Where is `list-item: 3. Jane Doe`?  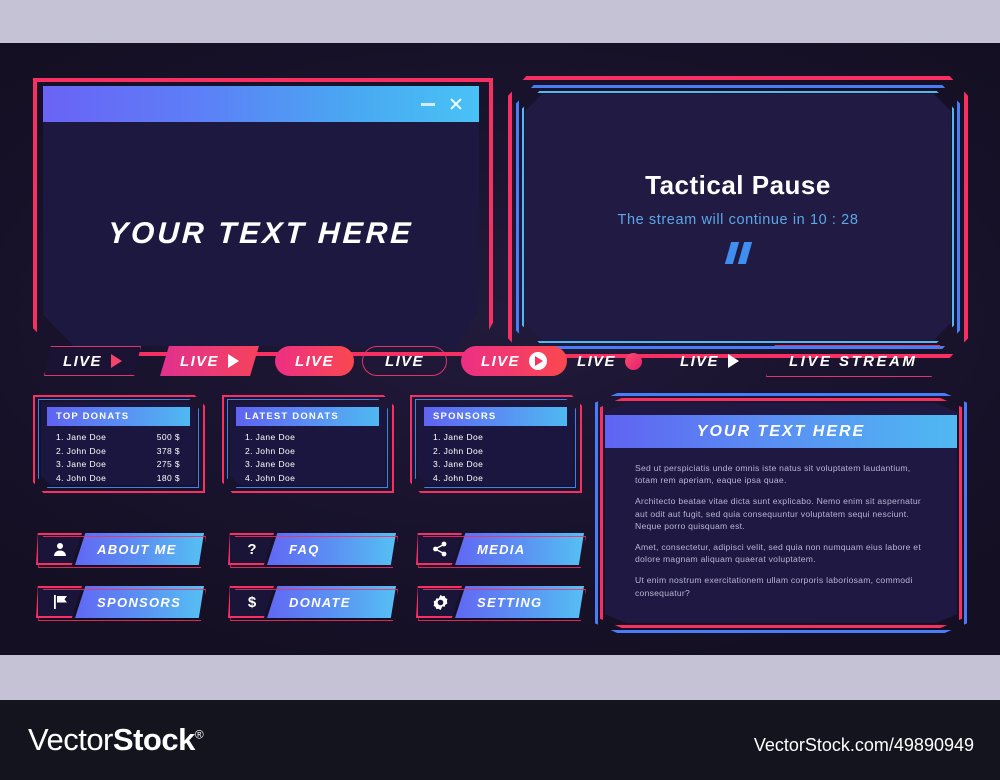
list-item: 3. Jane Doe is located at coordinates (497, 464).